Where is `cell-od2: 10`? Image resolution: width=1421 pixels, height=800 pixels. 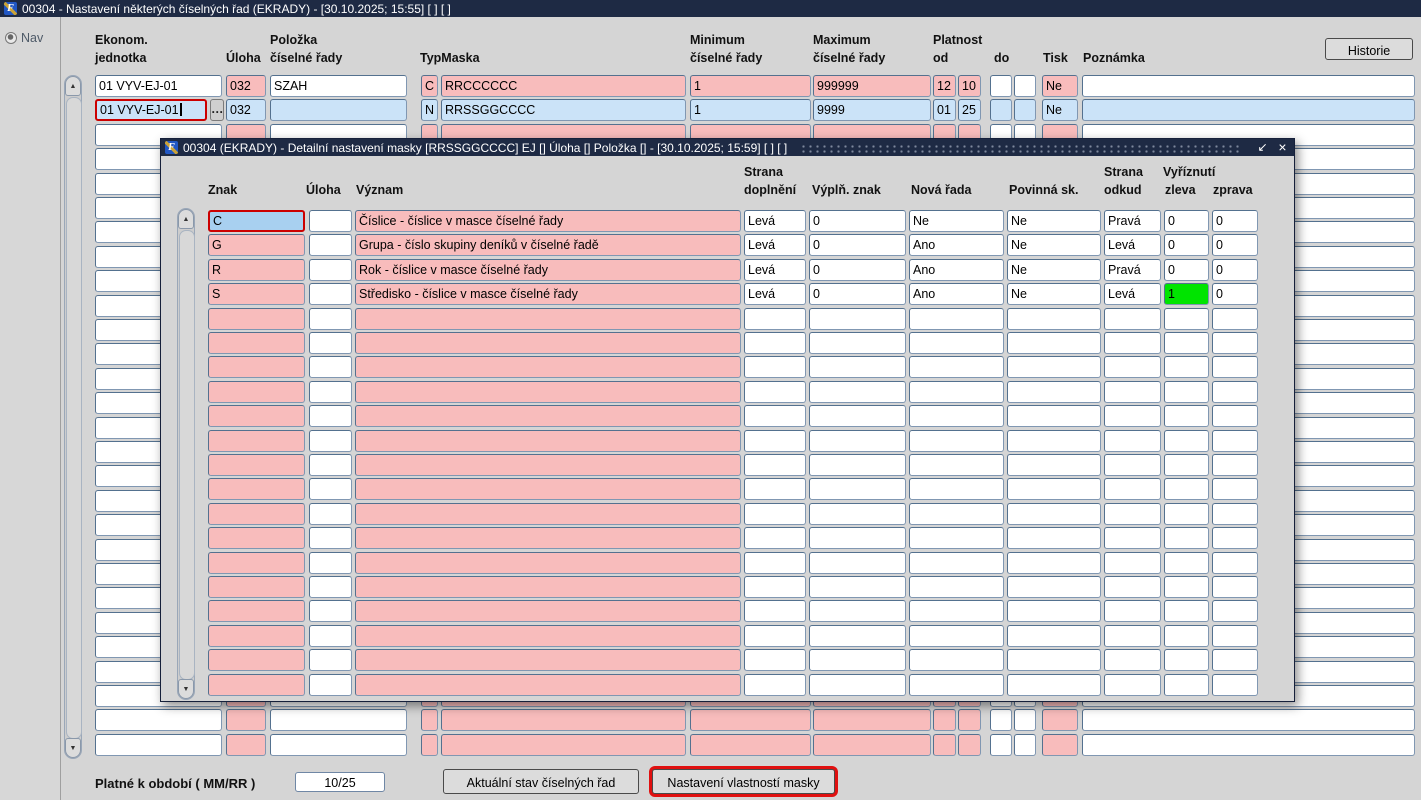 cell-od2: 10 is located at coordinates (969, 86).